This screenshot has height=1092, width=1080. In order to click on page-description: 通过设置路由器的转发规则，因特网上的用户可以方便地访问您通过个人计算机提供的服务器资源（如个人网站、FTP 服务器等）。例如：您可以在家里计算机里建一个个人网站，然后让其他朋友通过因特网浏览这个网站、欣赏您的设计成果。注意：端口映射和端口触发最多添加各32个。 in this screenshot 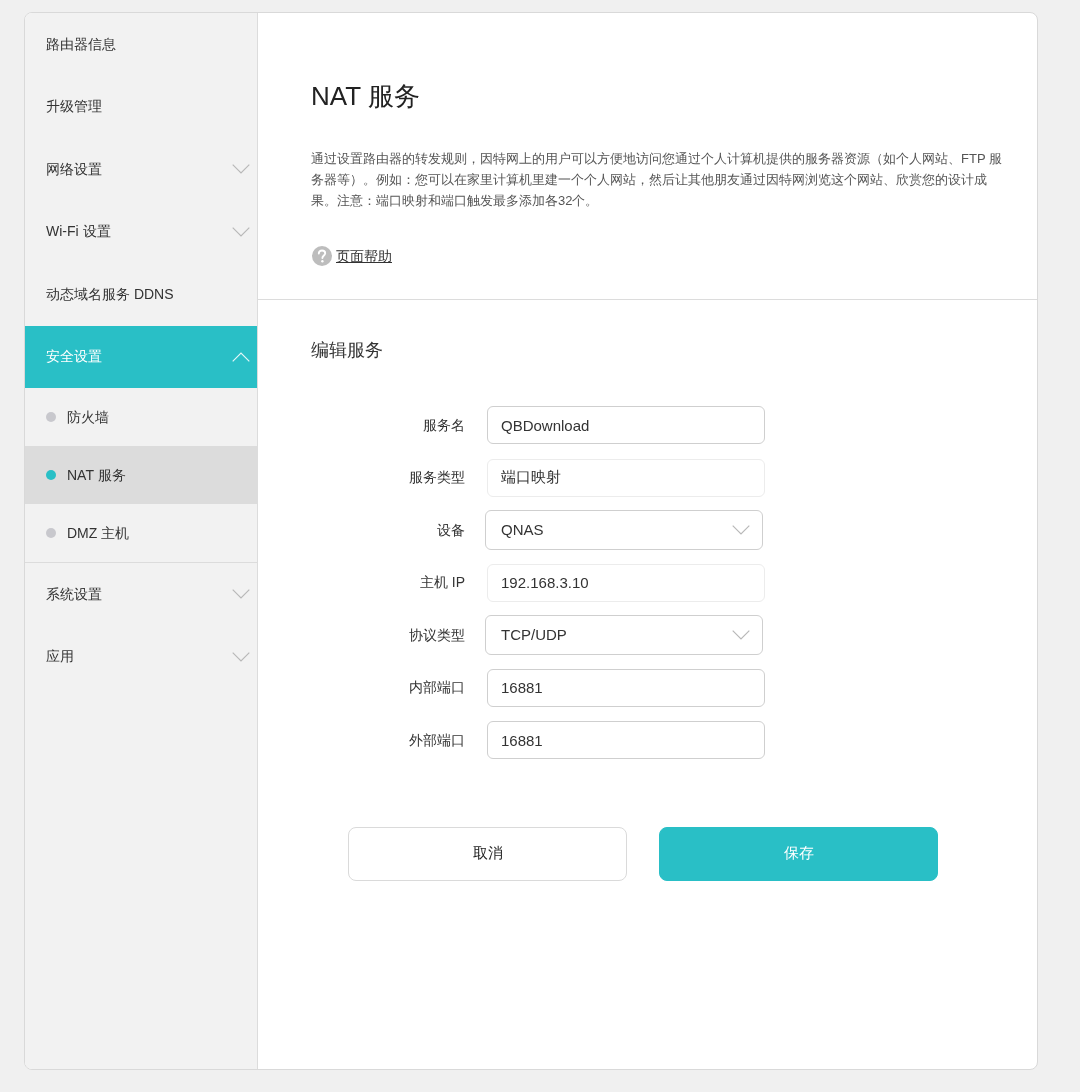, I will do `click(657, 180)`.